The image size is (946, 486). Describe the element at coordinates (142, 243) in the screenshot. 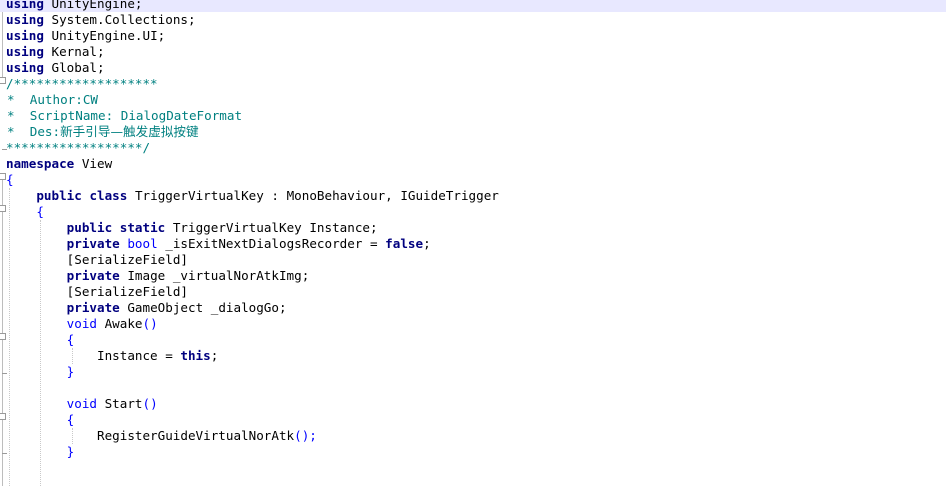

I see `code-token: bool` at that location.